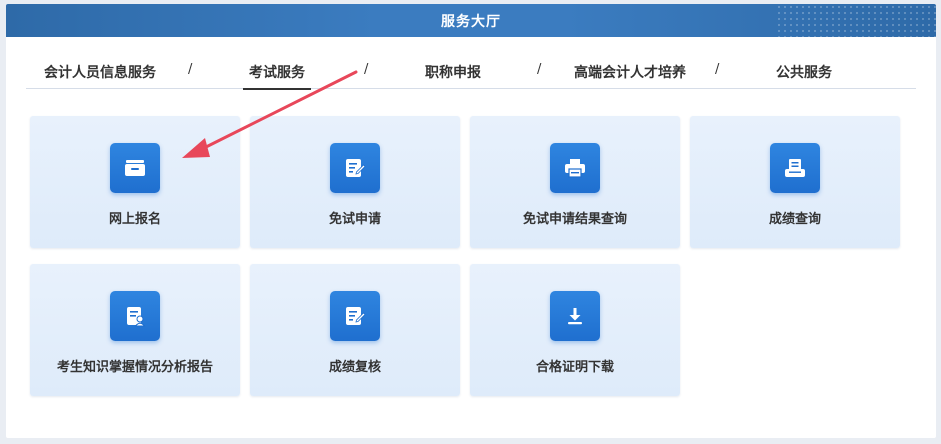 Image resolution: width=941 pixels, height=444 pixels. I want to click on tab-accountant-info-service: 会计人员信息服务, so click(100, 74).